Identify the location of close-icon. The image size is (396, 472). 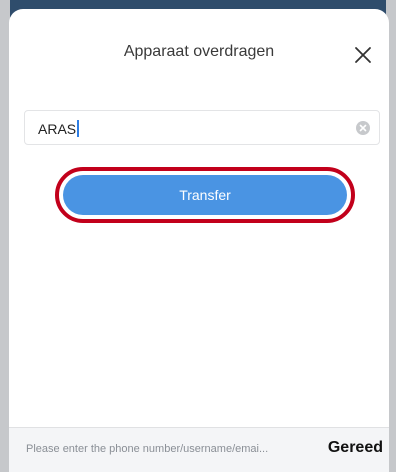
(363, 55).